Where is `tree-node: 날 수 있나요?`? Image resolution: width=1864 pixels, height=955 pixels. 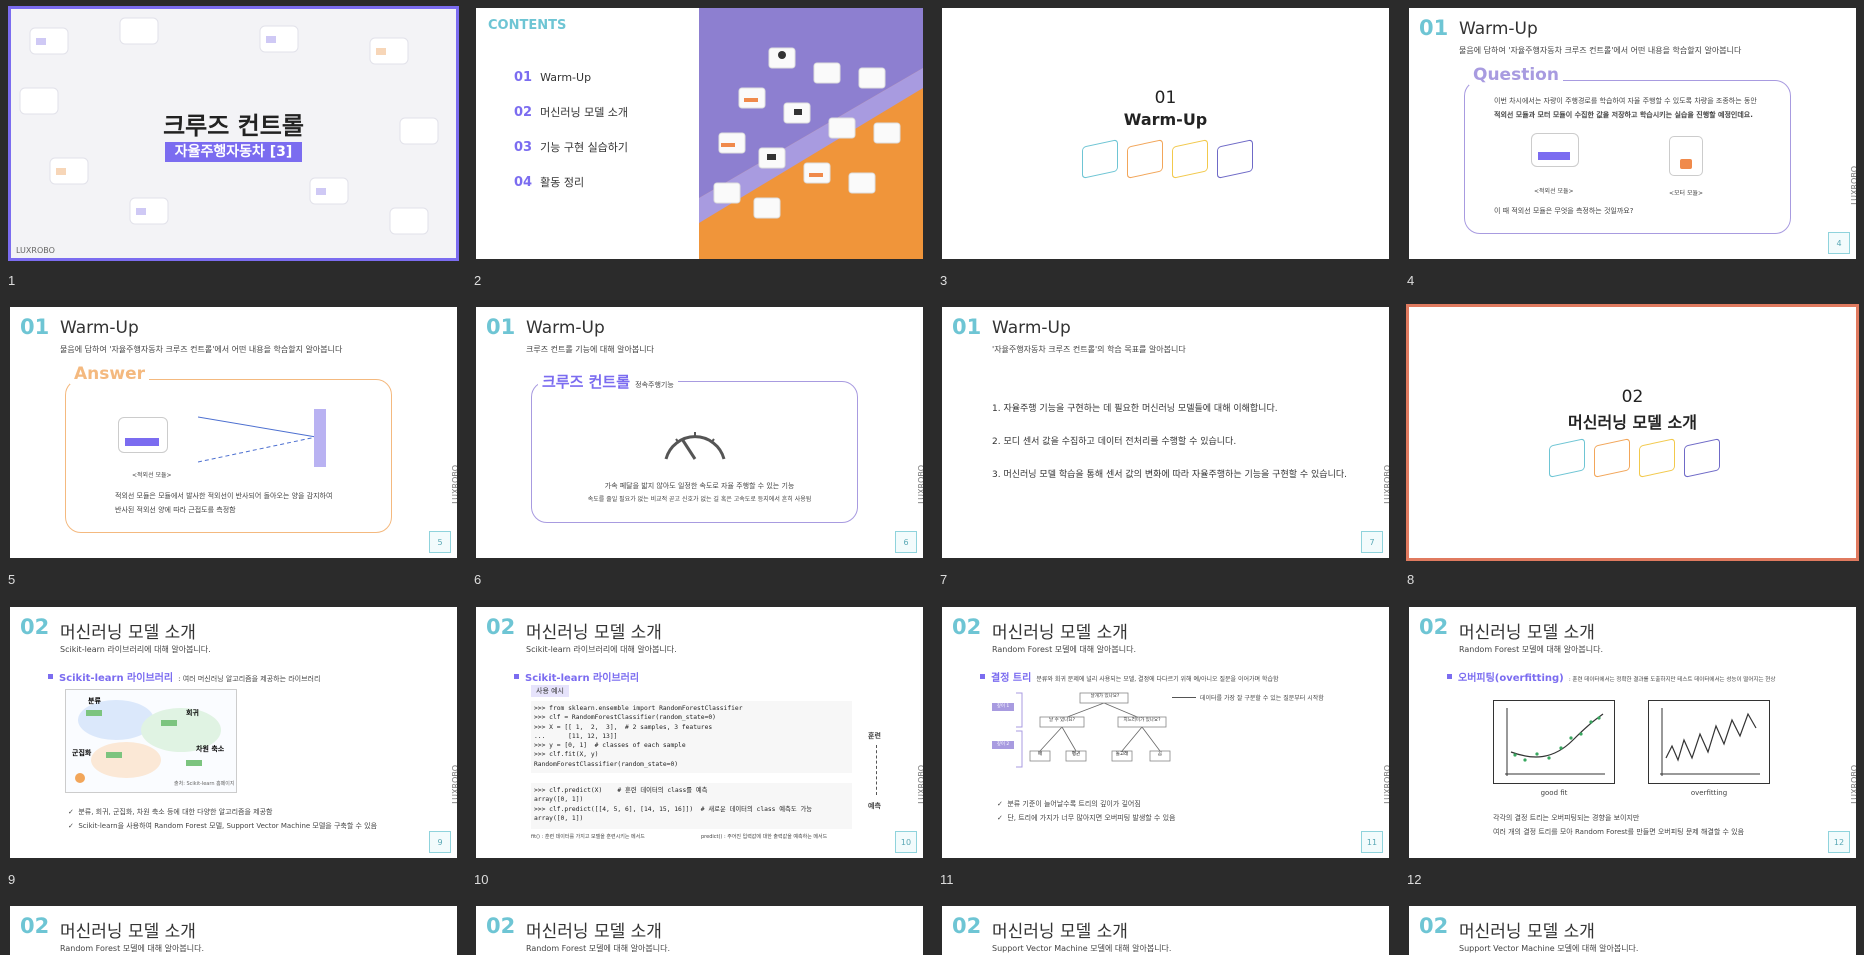
tree-node: 날 수 있나요? is located at coordinates (1062, 720).